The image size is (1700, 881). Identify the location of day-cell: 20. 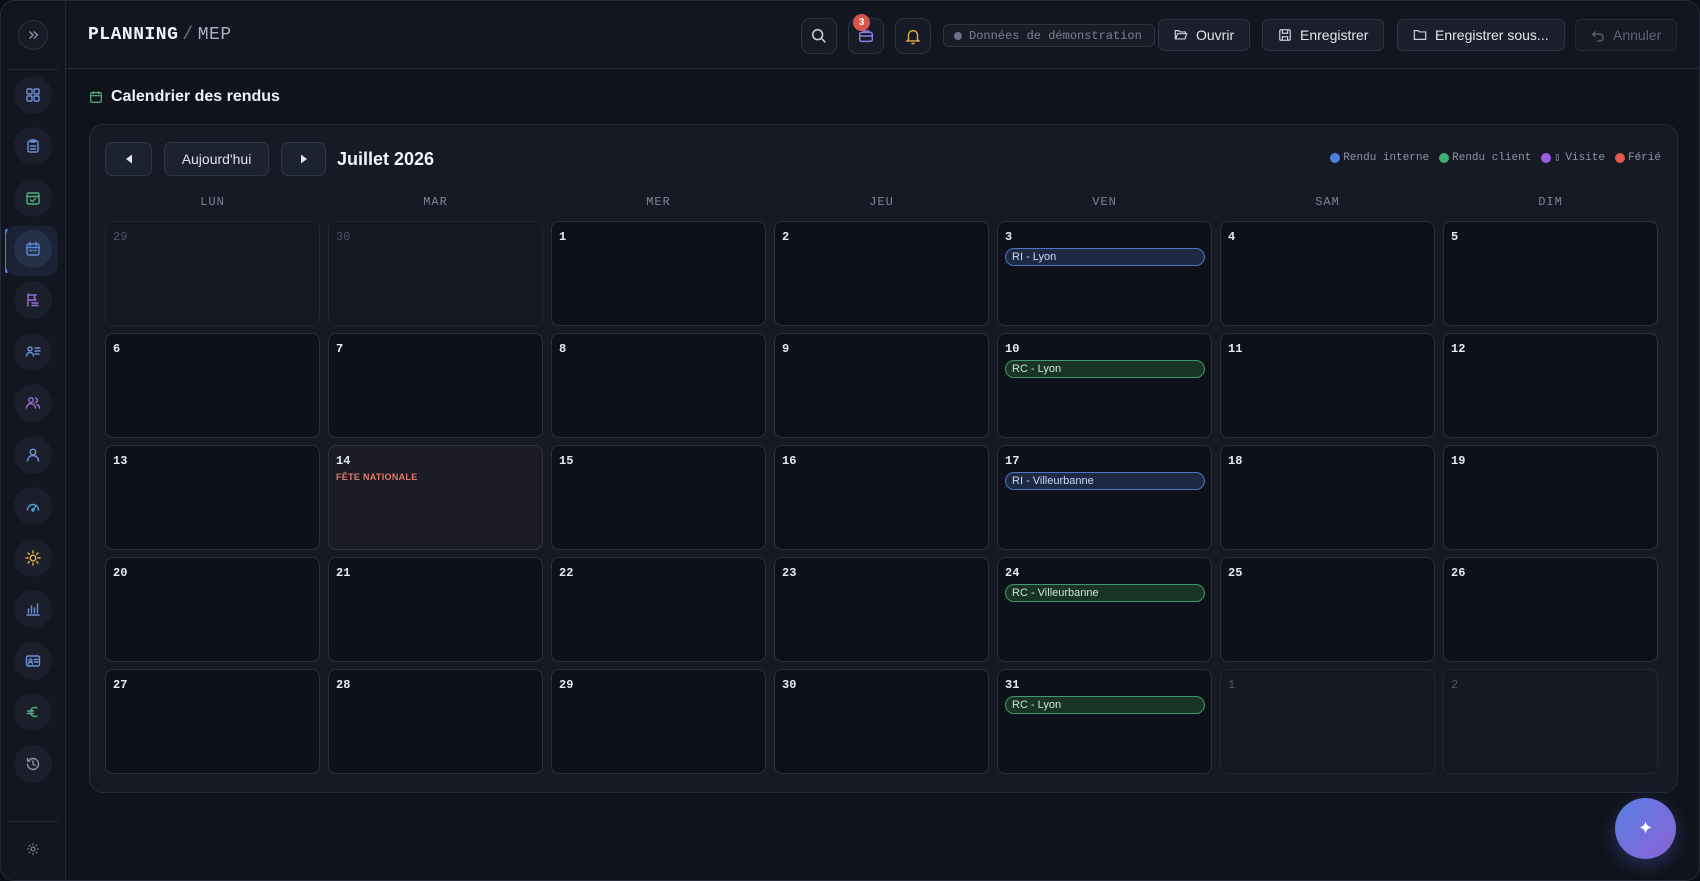
(212, 609).